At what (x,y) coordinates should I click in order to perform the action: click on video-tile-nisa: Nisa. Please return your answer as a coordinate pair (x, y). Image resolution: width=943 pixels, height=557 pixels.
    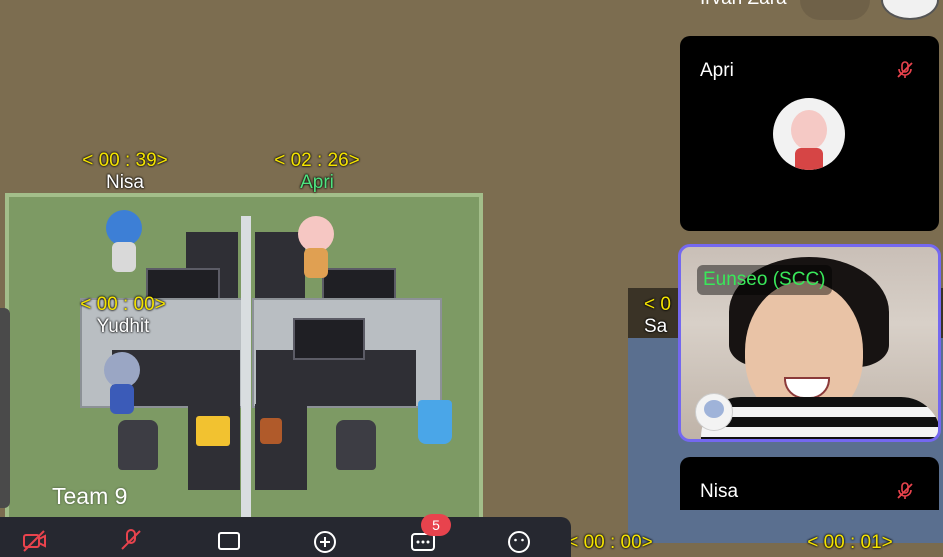
    Looking at the image, I should click on (809, 483).